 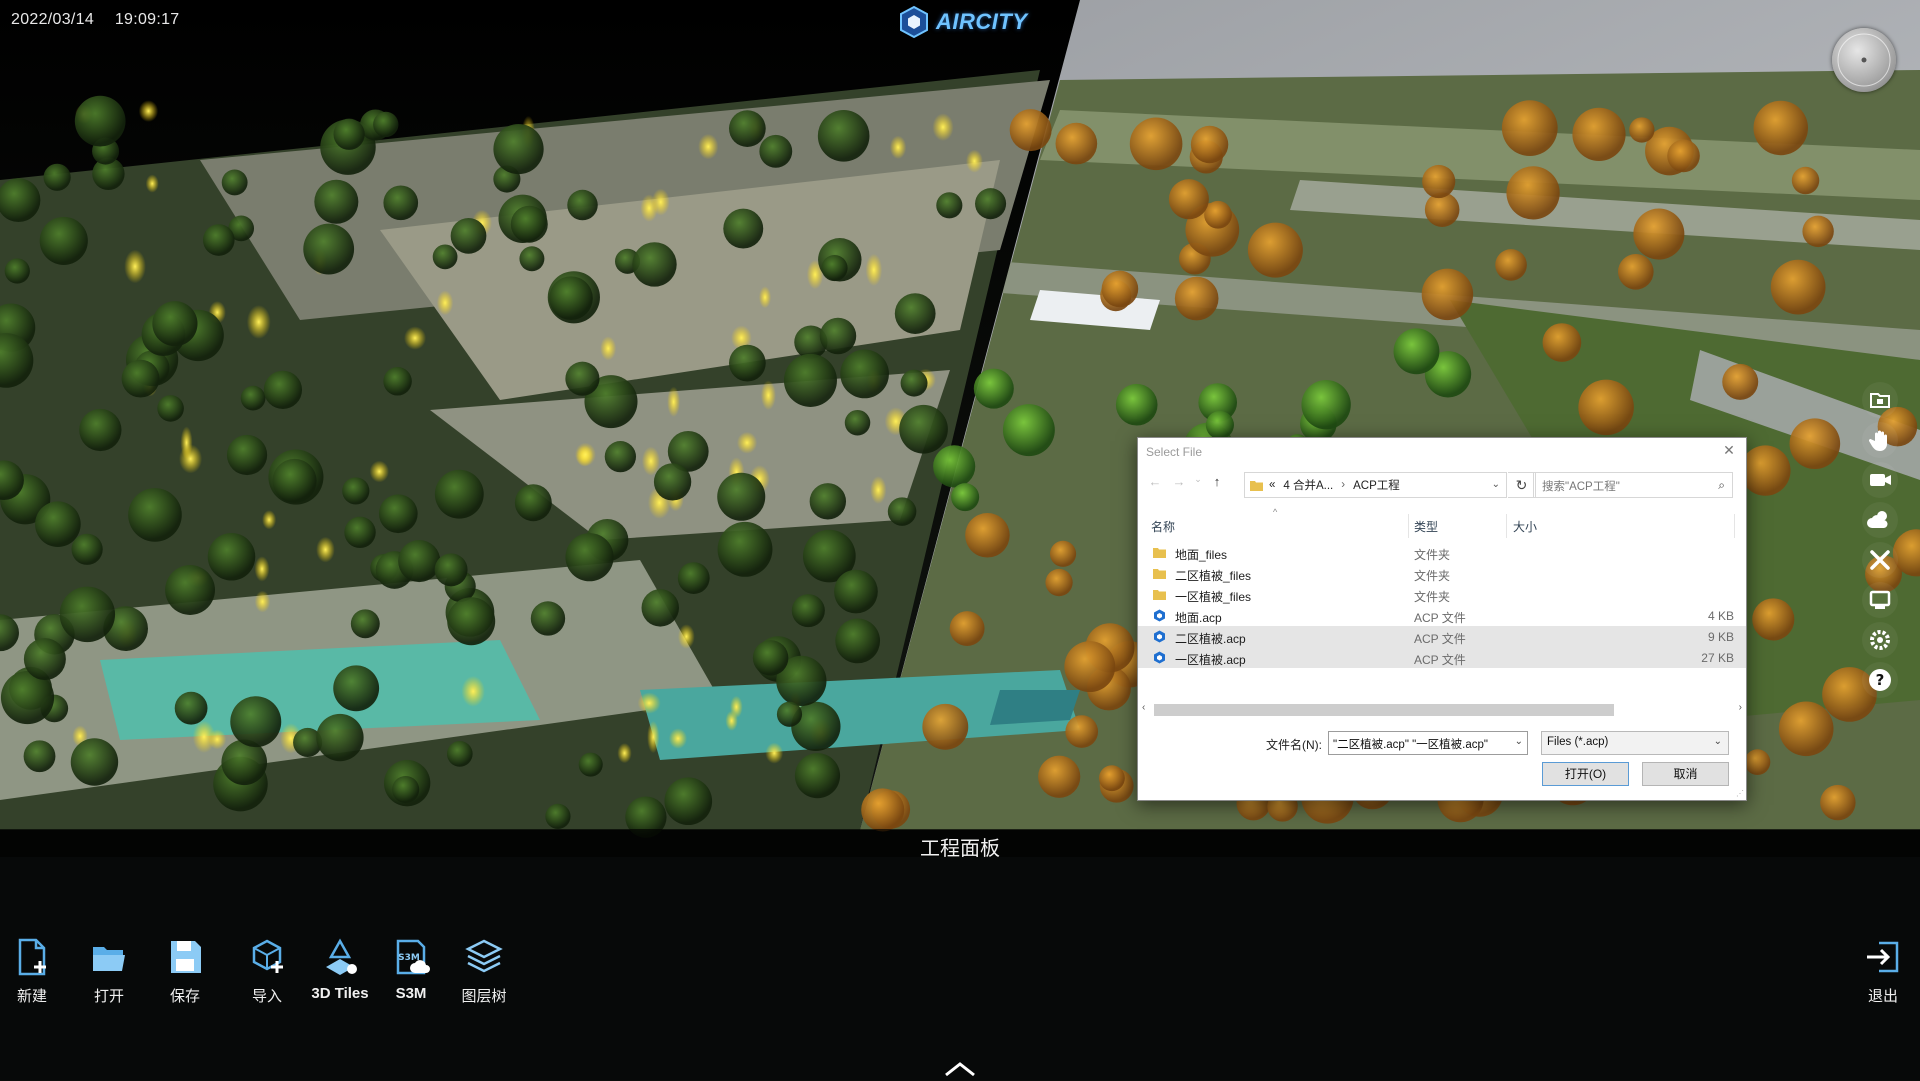 What do you see at coordinates (1685, 774) in the screenshot?
I see `cancel-button: 取消` at bounding box center [1685, 774].